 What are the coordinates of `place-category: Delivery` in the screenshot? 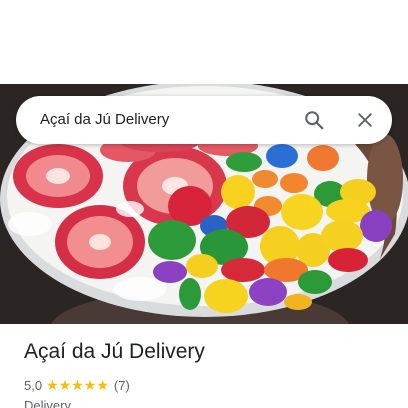 It's located at (47, 403).